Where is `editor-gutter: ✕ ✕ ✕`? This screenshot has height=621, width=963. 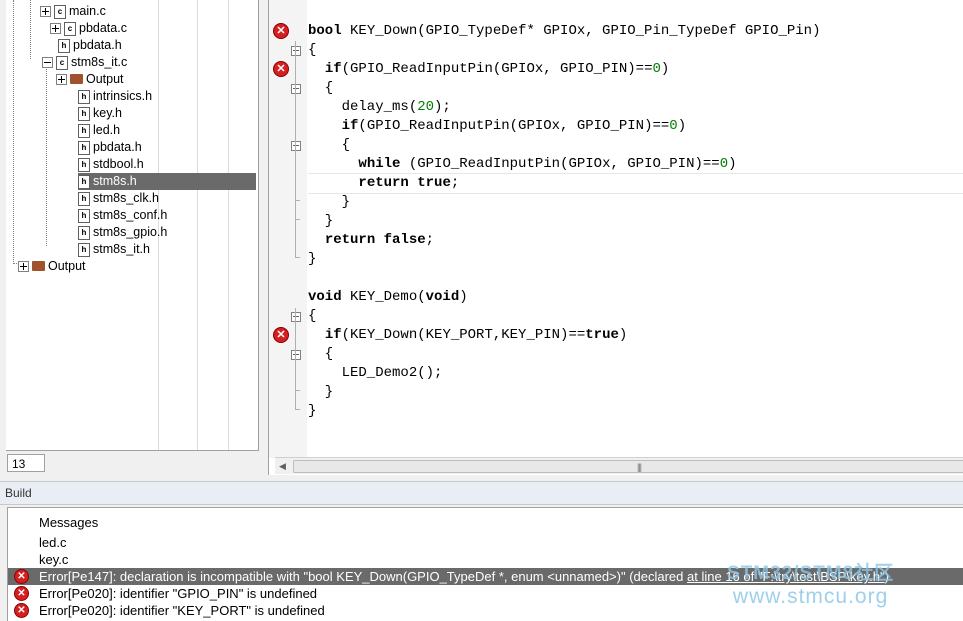
editor-gutter: ✕ ✕ ✕ is located at coordinates (288, 229).